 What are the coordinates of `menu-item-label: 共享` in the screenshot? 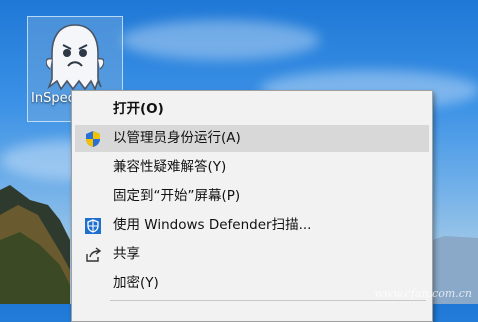 It's located at (126, 254).